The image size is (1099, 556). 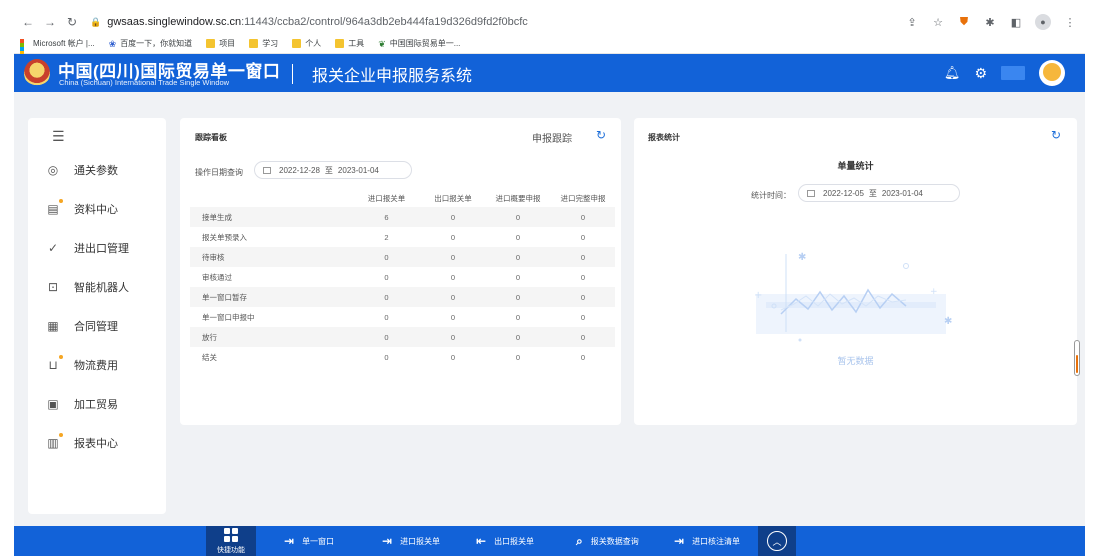 I want to click on dock-scroll-up-button: ︿, so click(x=777, y=541).